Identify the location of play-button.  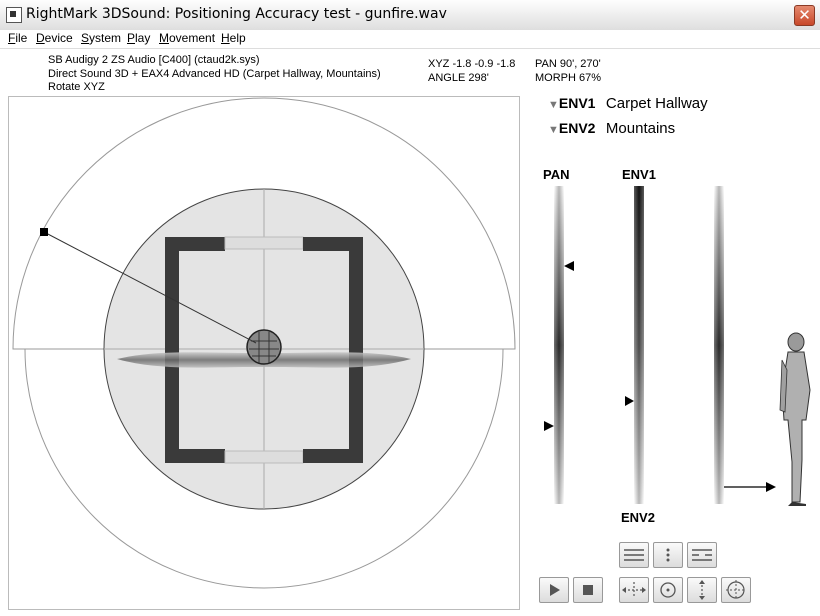
(554, 590).